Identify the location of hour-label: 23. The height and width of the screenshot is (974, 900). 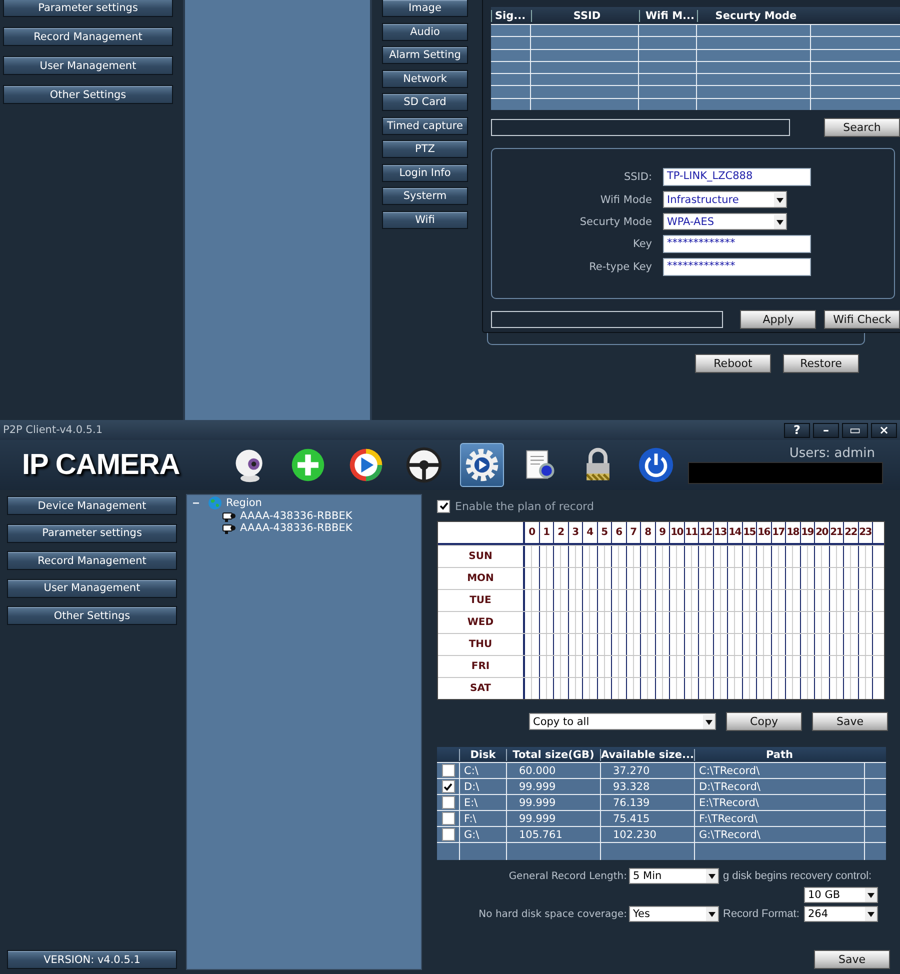
(865, 532).